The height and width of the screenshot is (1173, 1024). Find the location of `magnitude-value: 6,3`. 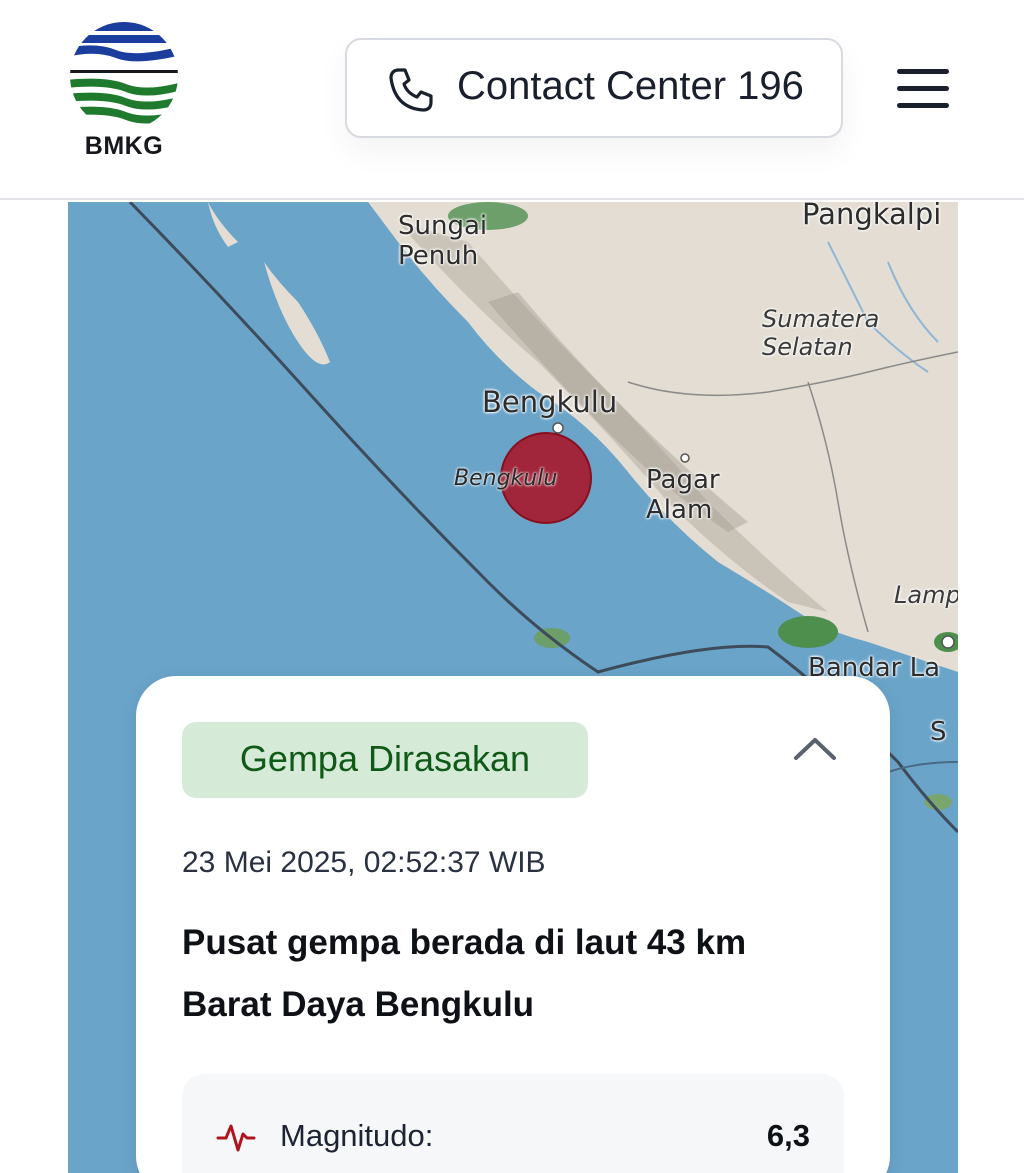

magnitude-value: 6,3 is located at coordinates (788, 1135).